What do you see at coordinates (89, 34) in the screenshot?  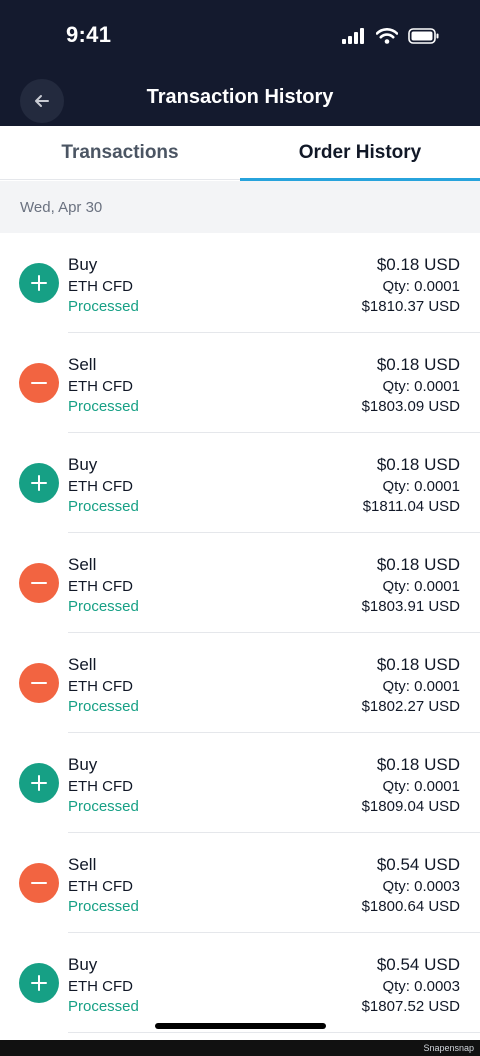 I see `status-time: 9:41` at bounding box center [89, 34].